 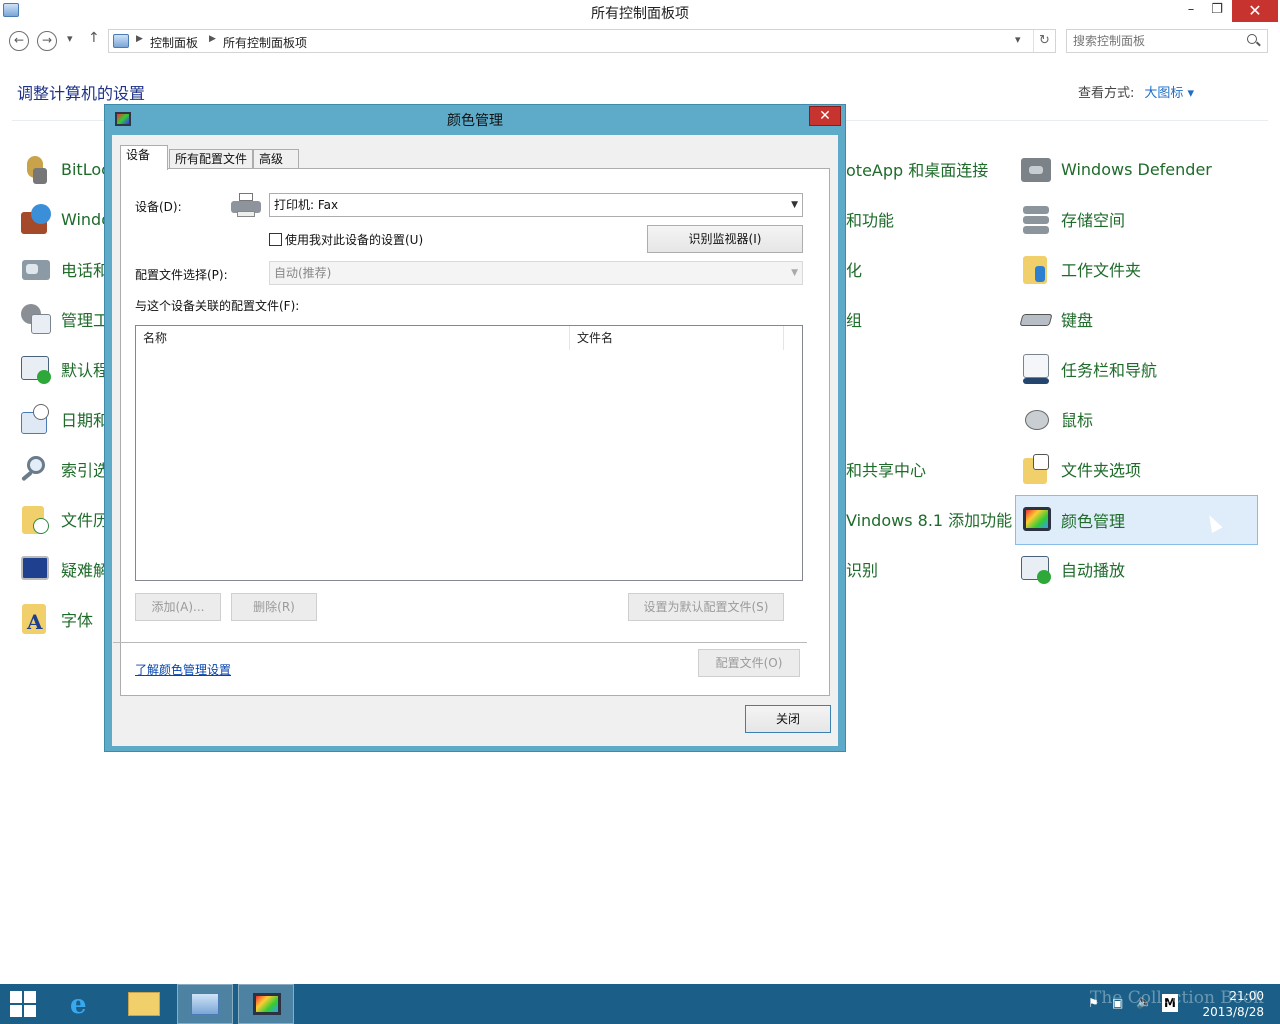 I want to click on profile-selection-value: 自动(推荐), so click(x=303, y=273).